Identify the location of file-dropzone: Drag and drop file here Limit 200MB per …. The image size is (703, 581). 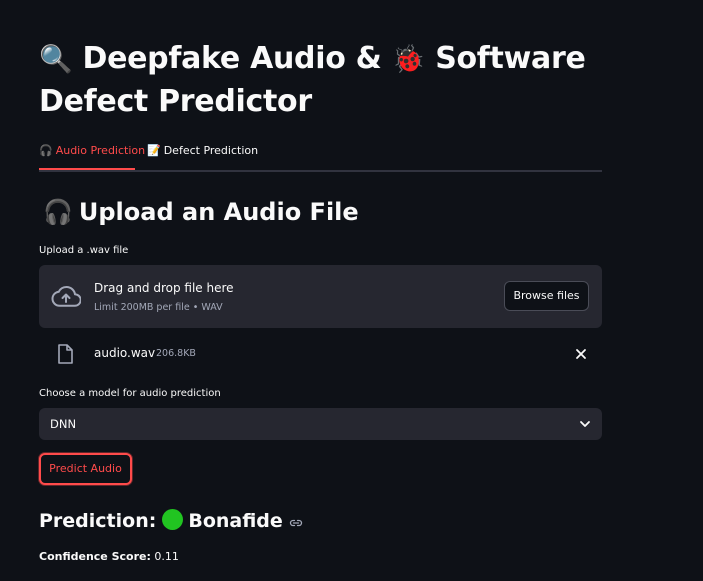
(320, 296).